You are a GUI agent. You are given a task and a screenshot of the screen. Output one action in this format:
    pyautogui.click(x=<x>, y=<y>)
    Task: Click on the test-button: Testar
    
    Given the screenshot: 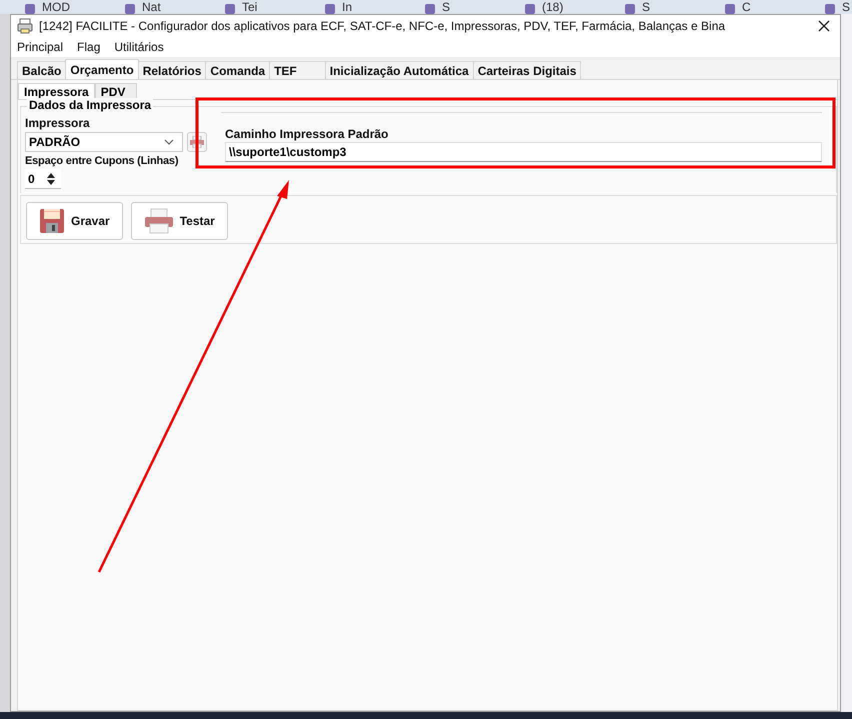 What is the action you would take?
    pyautogui.click(x=179, y=221)
    